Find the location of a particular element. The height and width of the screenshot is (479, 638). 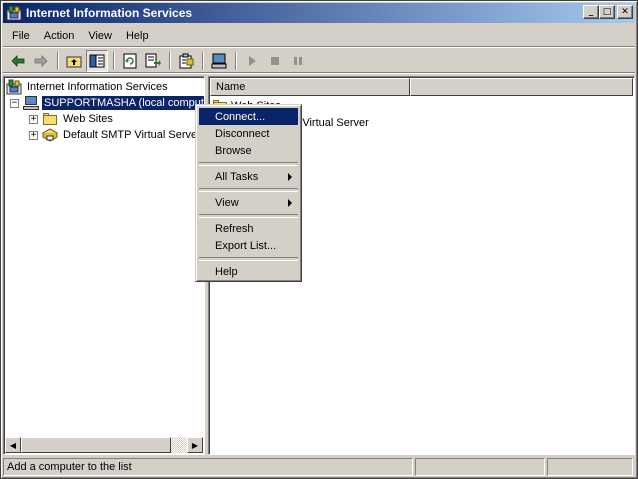

menu-disconnect: Disconnect is located at coordinates (248, 133).